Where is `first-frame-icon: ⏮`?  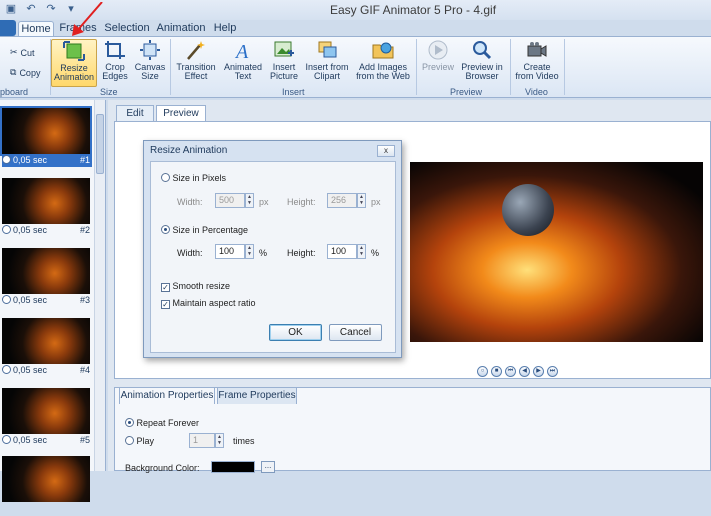
first-frame-icon: ⏮ is located at coordinates (510, 371).